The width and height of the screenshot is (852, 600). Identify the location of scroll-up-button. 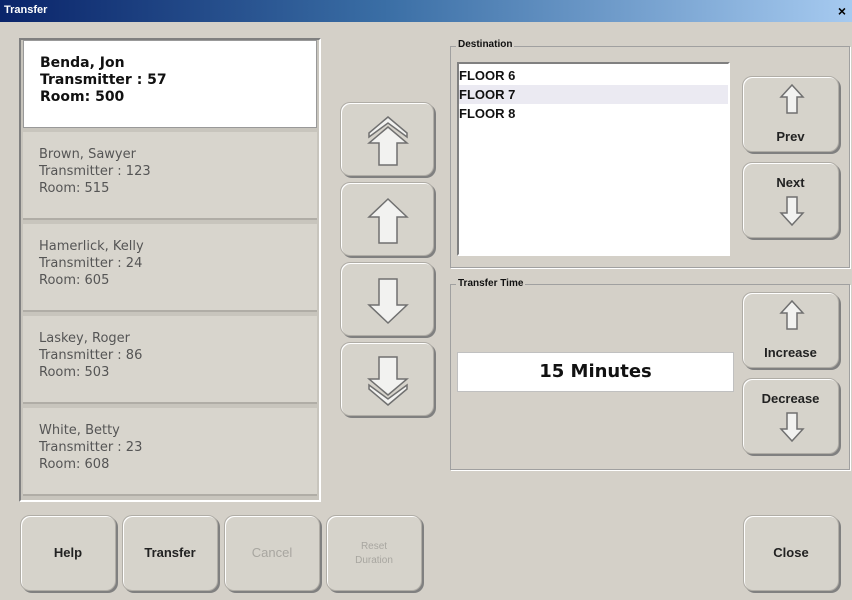
(387, 219).